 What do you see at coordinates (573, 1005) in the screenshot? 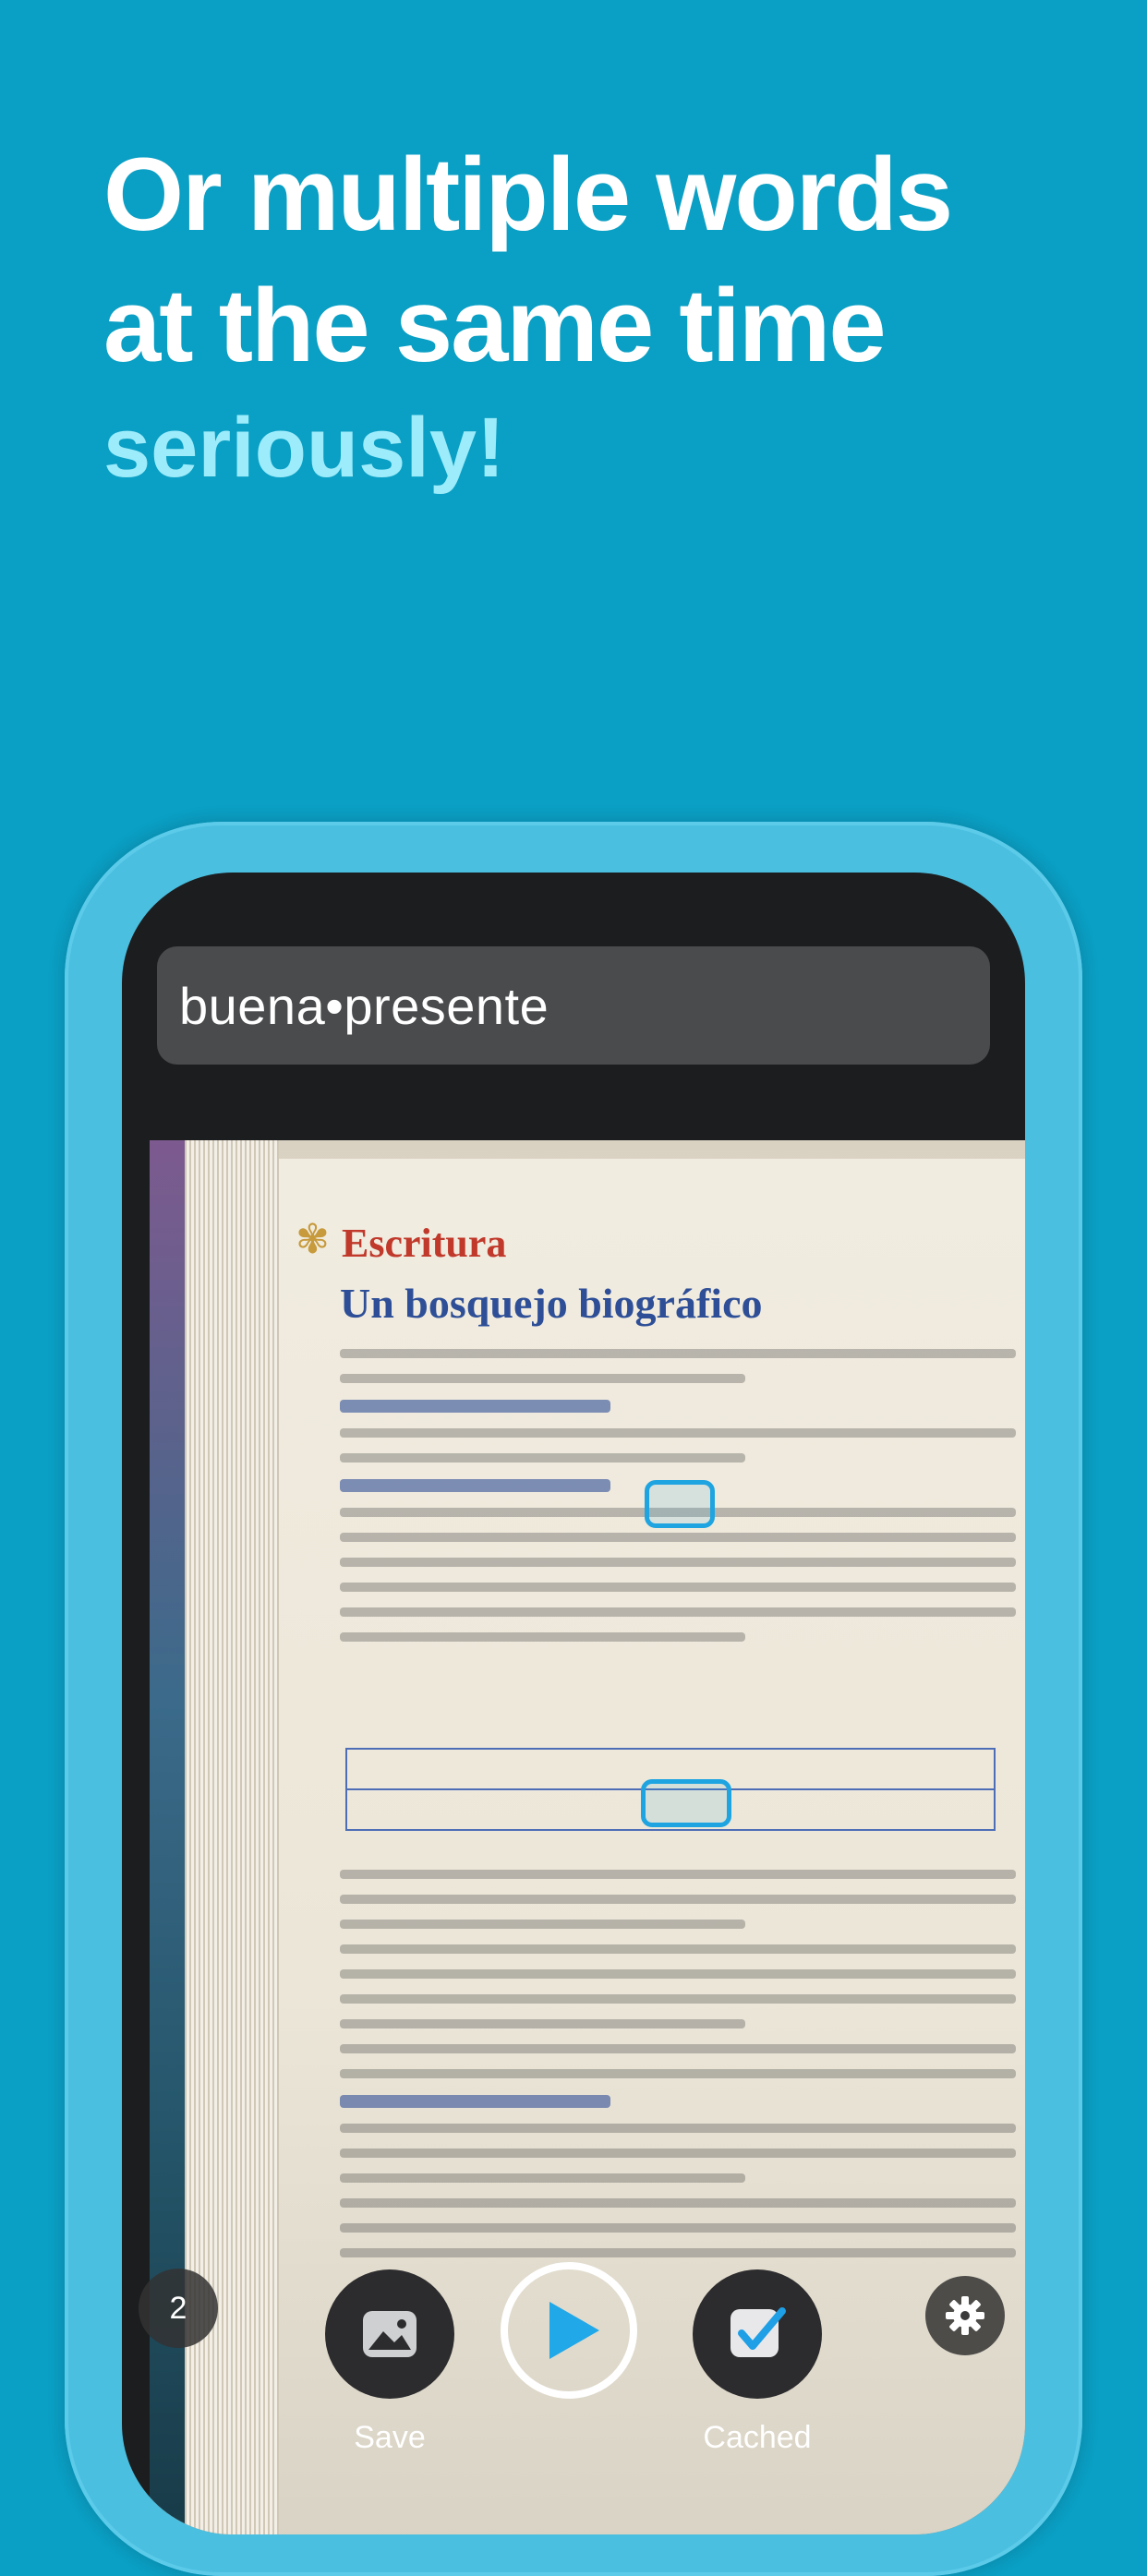
I see `translation-bar: buena•presente` at bounding box center [573, 1005].